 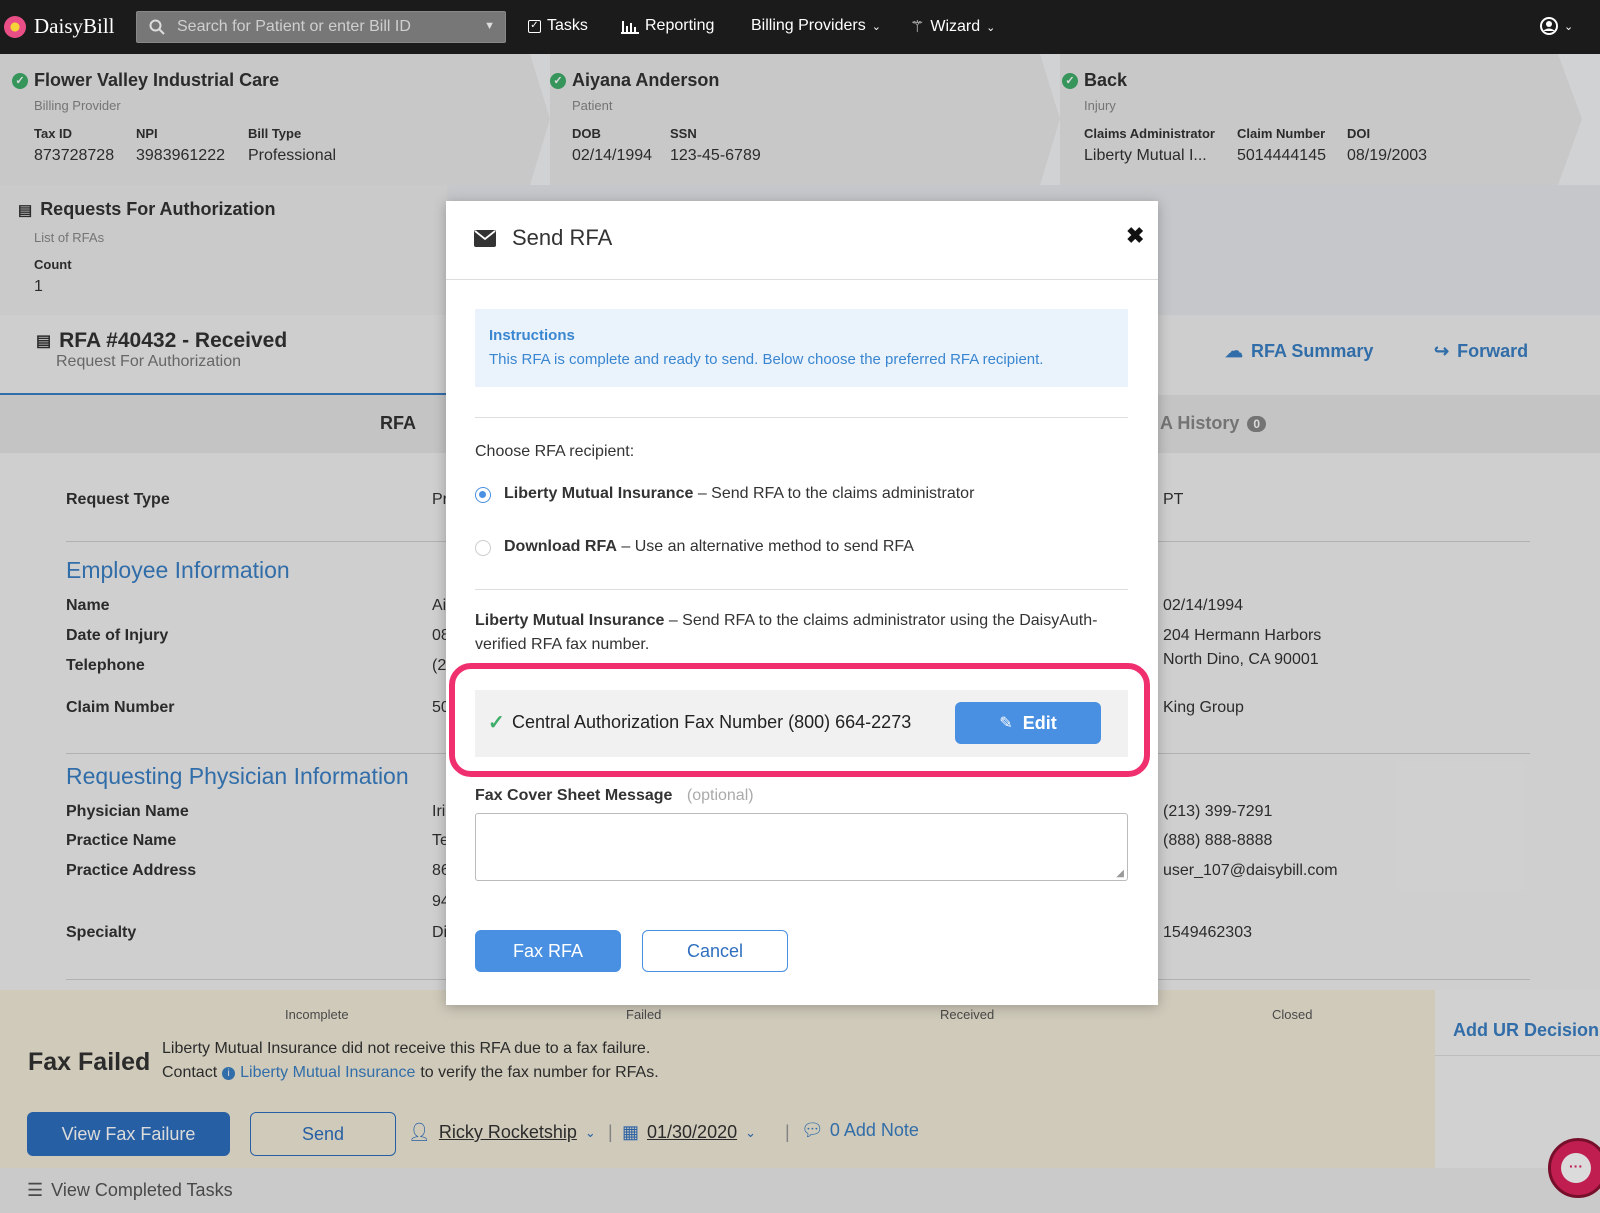 What do you see at coordinates (483, 495) in the screenshot?
I see `radio-selected` at bounding box center [483, 495].